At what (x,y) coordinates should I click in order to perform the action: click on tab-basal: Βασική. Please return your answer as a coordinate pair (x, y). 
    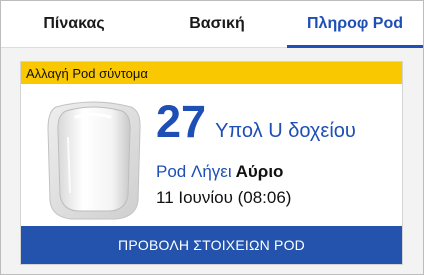
    Looking at the image, I should click on (217, 24).